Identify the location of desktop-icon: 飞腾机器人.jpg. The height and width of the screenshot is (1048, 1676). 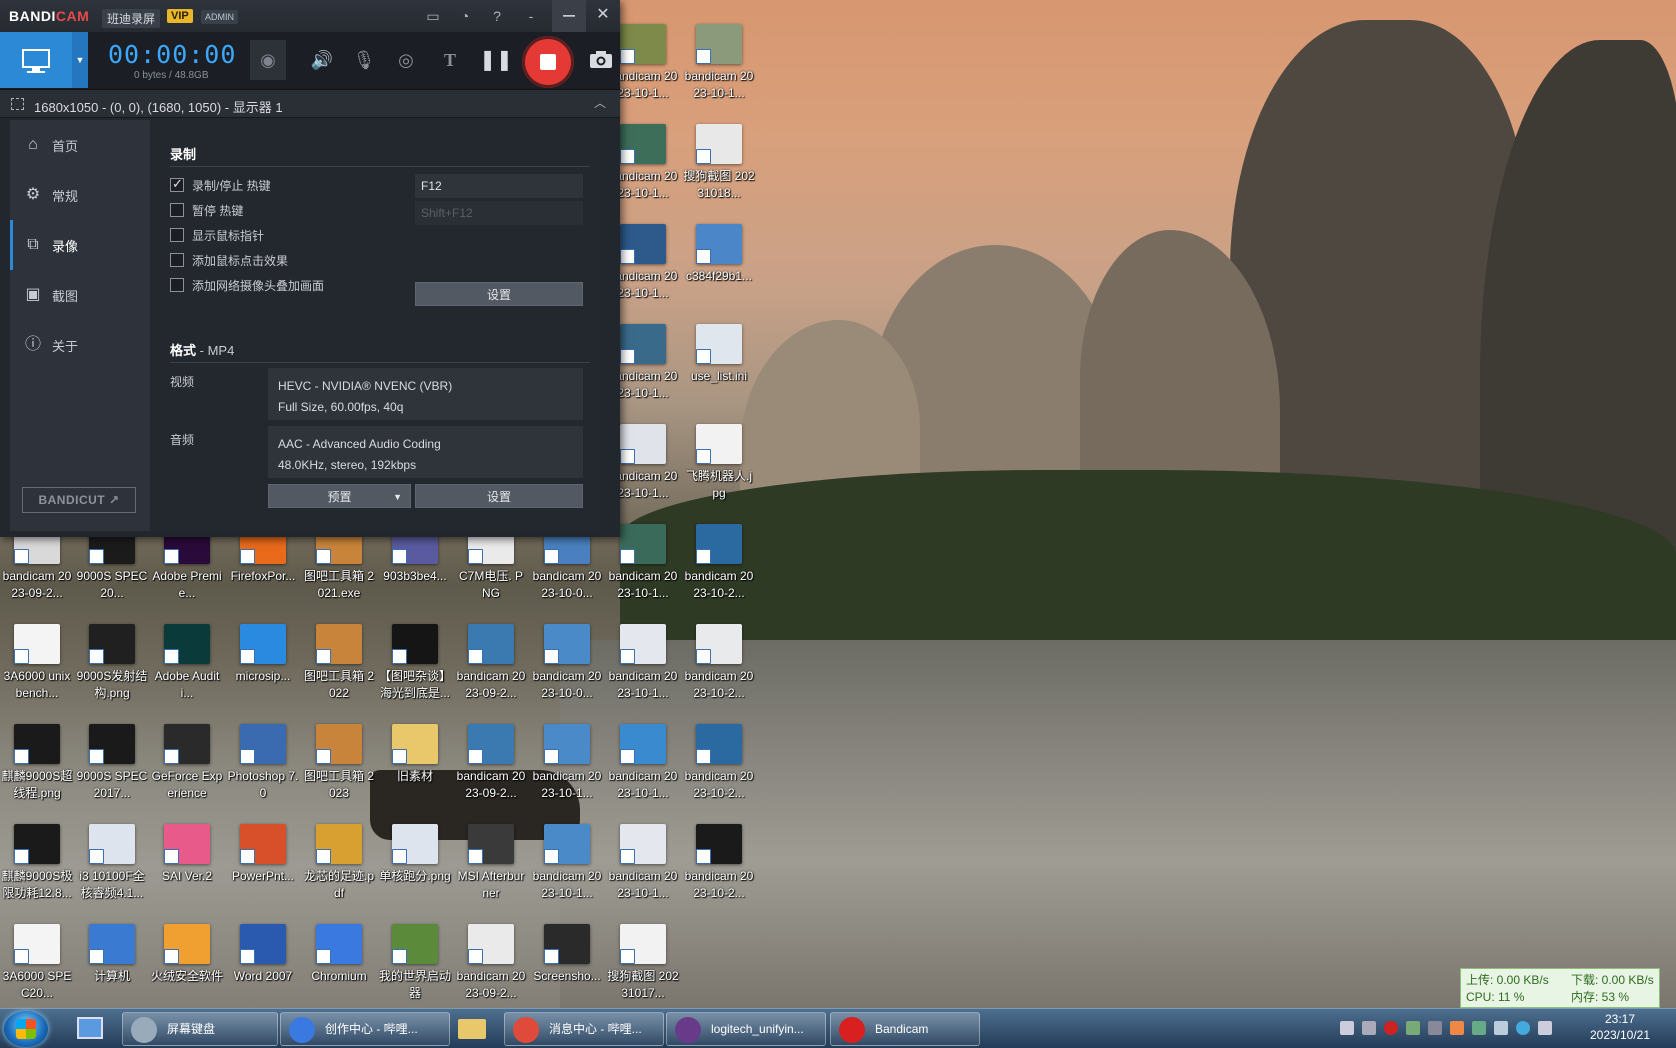
(719, 468).